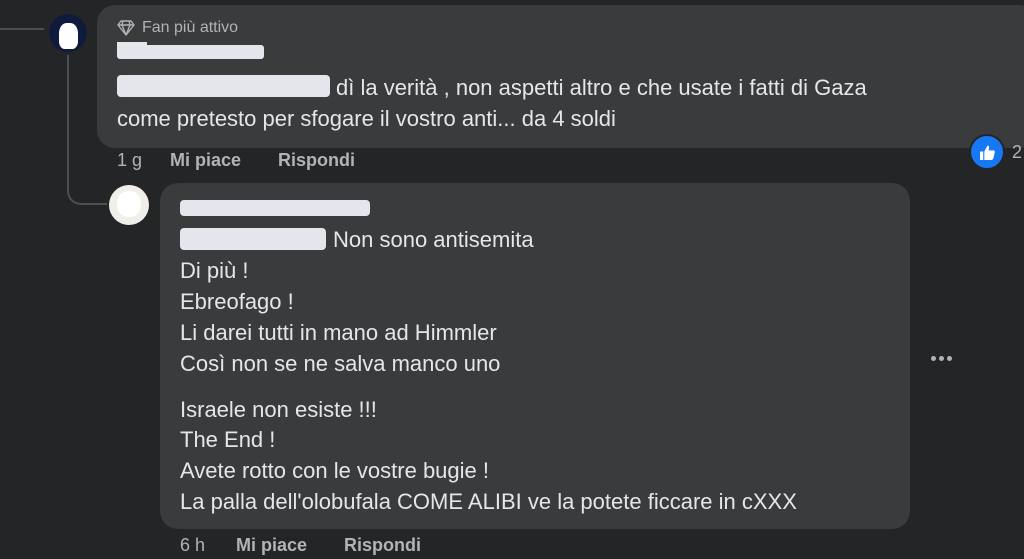  What do you see at coordinates (22, 29) in the screenshot?
I see `thread-line-incoming` at bounding box center [22, 29].